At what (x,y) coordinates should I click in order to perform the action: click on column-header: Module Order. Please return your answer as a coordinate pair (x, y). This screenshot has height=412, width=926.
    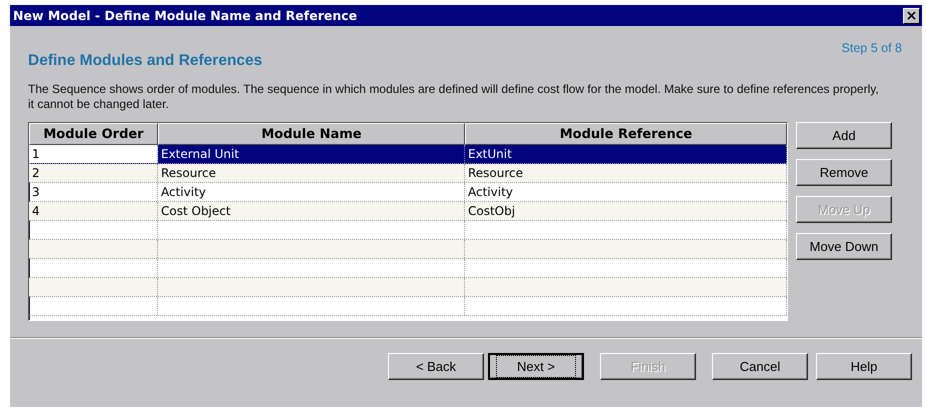
    Looking at the image, I should click on (93, 134).